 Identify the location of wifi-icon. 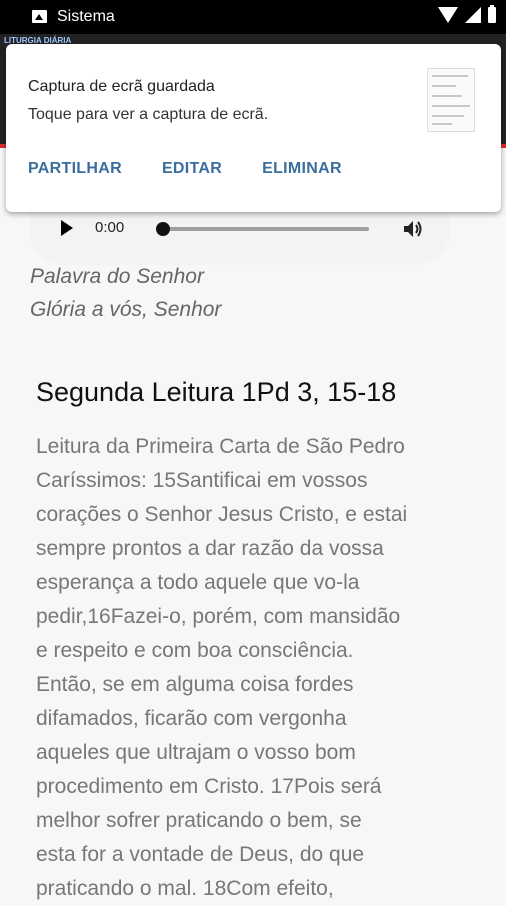
(448, 15).